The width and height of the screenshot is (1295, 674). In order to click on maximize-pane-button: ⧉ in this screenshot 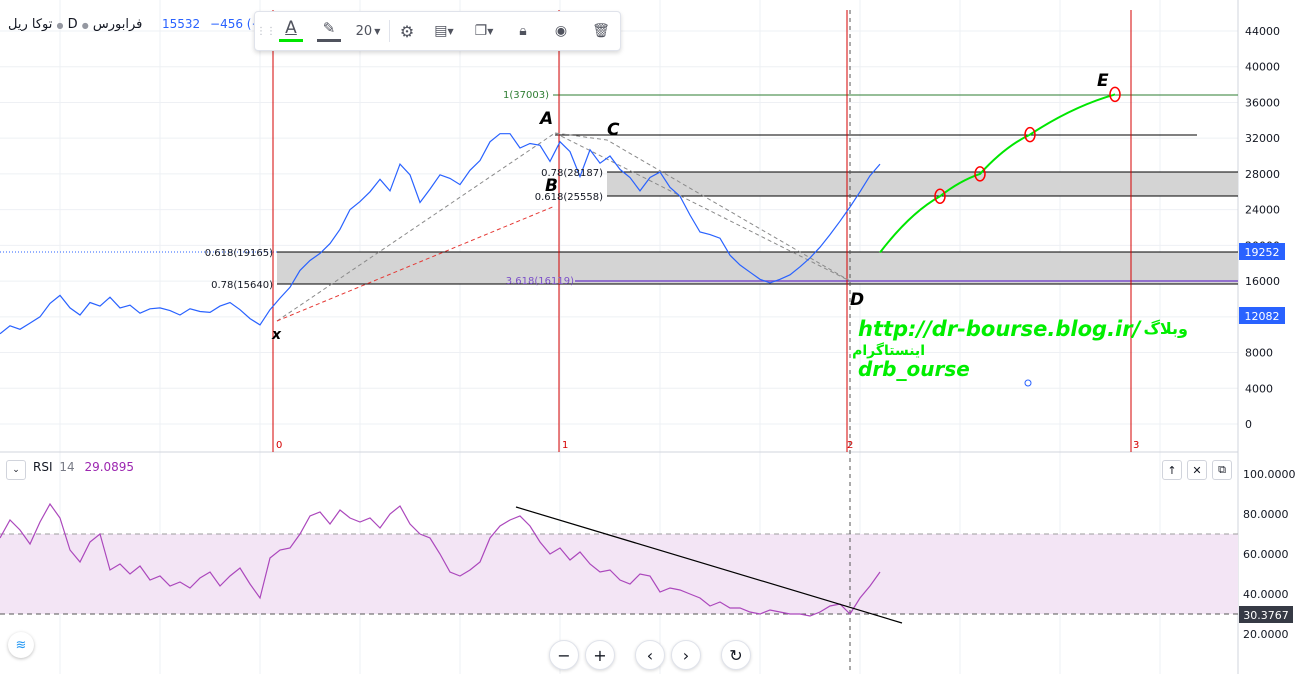, I will do `click(1222, 470)`.